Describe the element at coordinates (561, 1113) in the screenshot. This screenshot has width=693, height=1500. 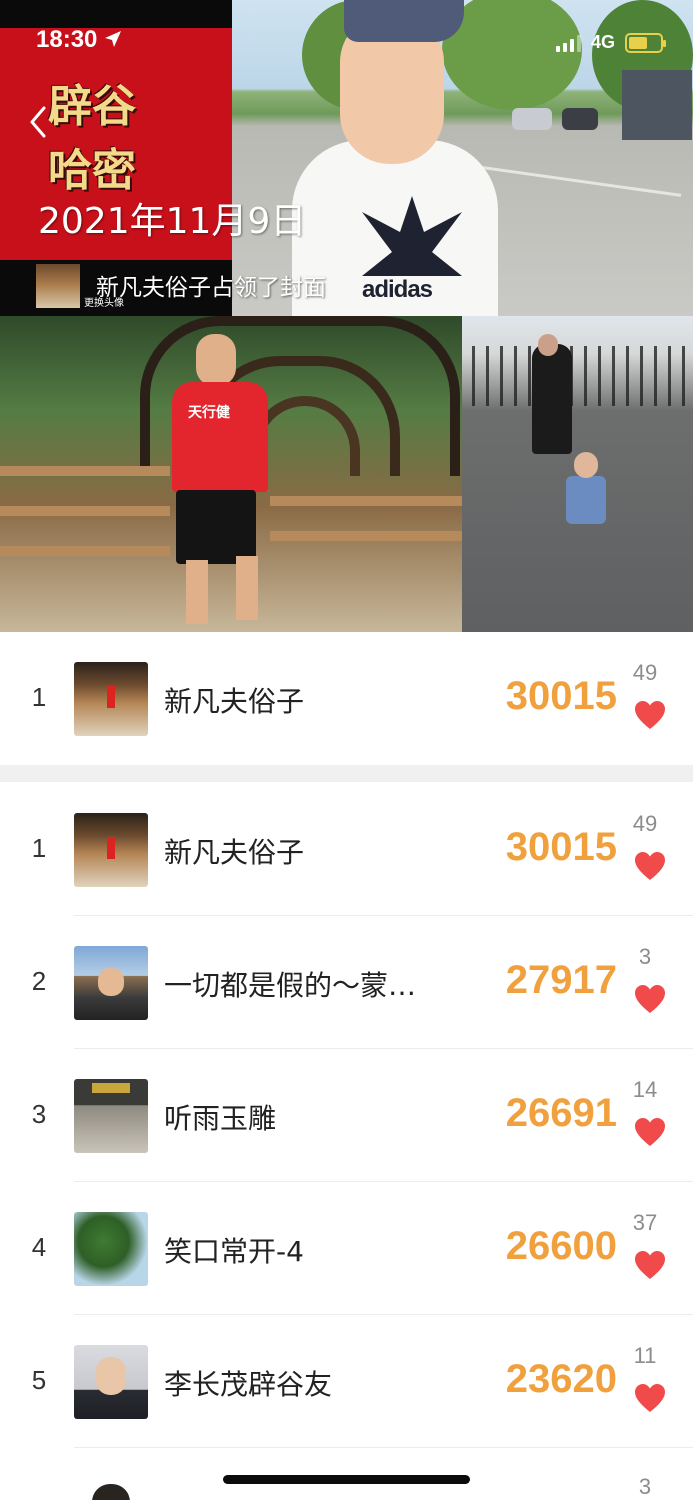
I see `step-count: 26691` at that location.